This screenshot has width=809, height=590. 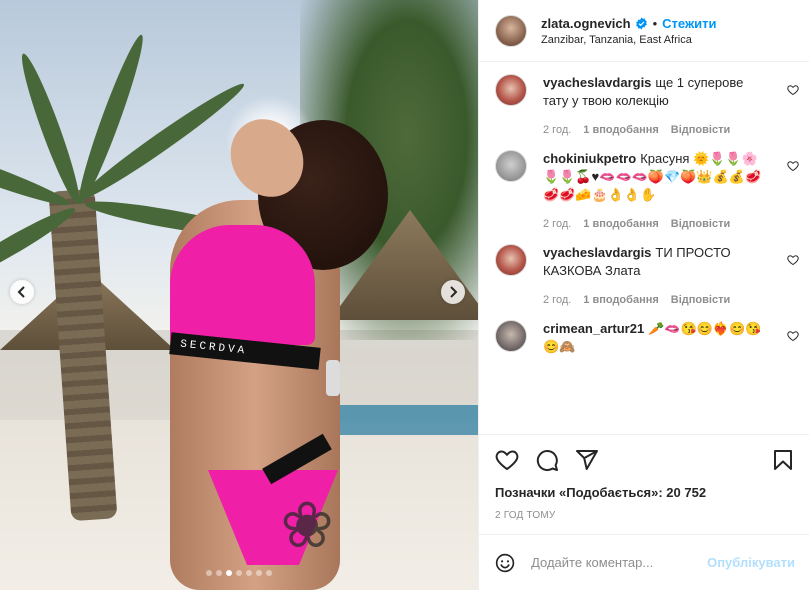 I want to click on photo-pool, so click(x=399, y=420).